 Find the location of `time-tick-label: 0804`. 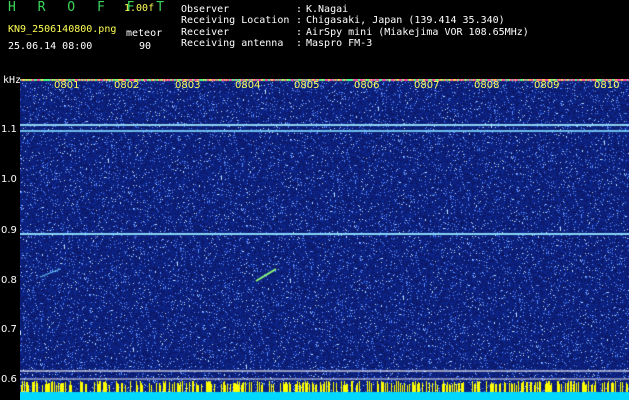

time-tick-label: 0804 is located at coordinates (248, 85).